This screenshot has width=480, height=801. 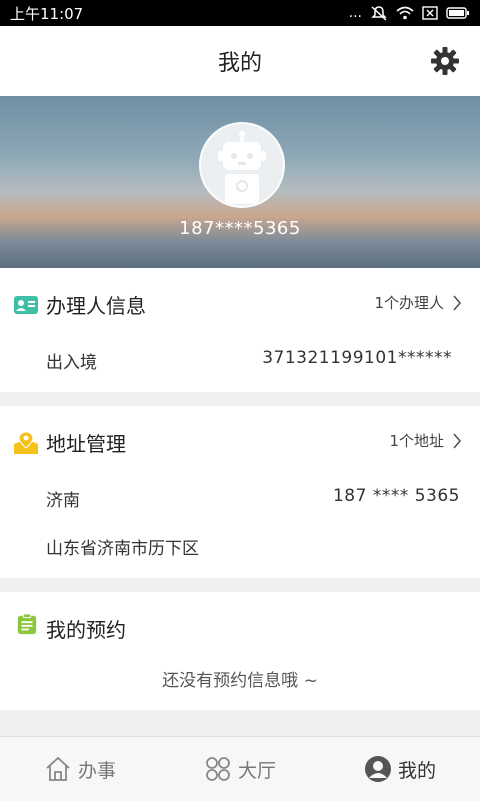 I want to click on robot-avatar-icon, so click(x=242, y=167).